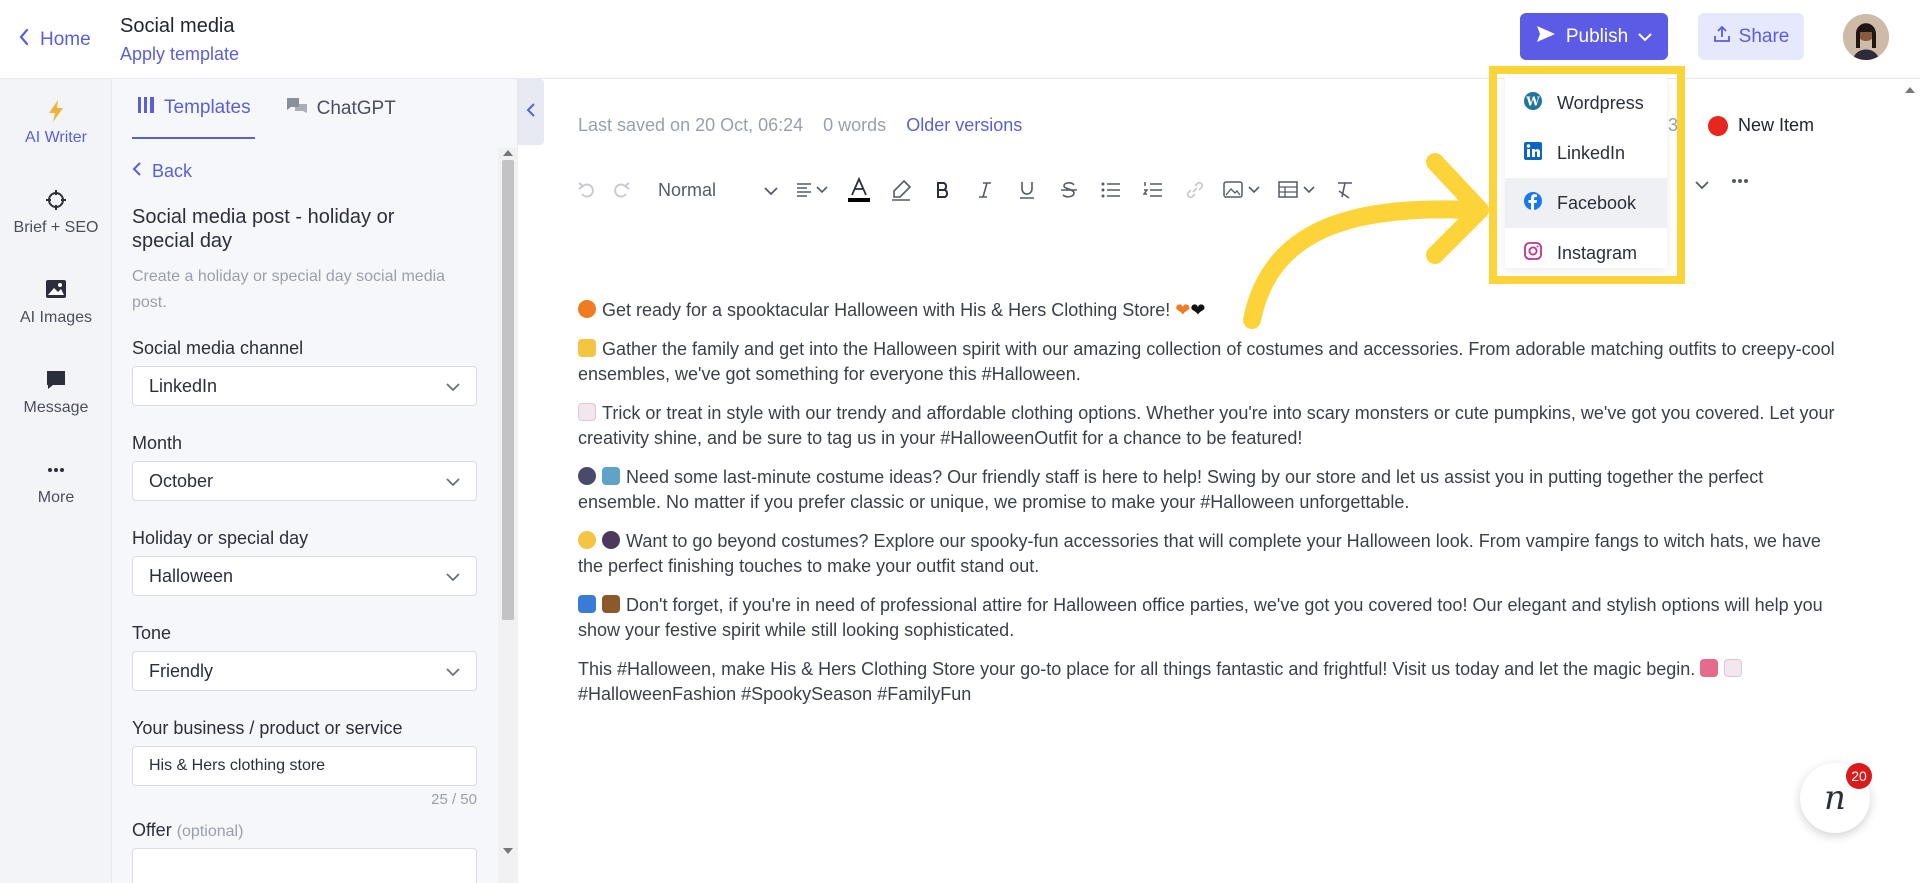 The image size is (1920, 883). I want to click on annotation-arrow, so click(1366, 241).